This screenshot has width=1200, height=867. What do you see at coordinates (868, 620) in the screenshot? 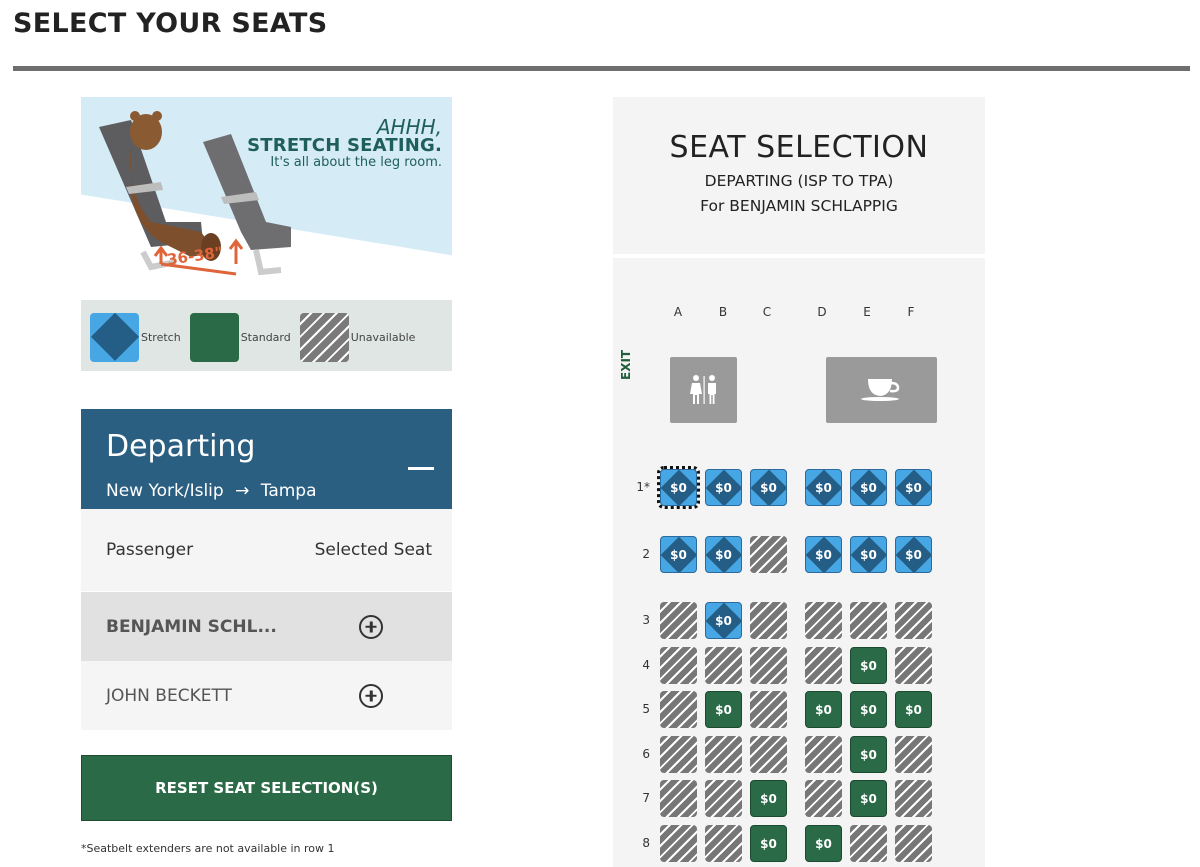
I see `seat-3e-unavailable` at bounding box center [868, 620].